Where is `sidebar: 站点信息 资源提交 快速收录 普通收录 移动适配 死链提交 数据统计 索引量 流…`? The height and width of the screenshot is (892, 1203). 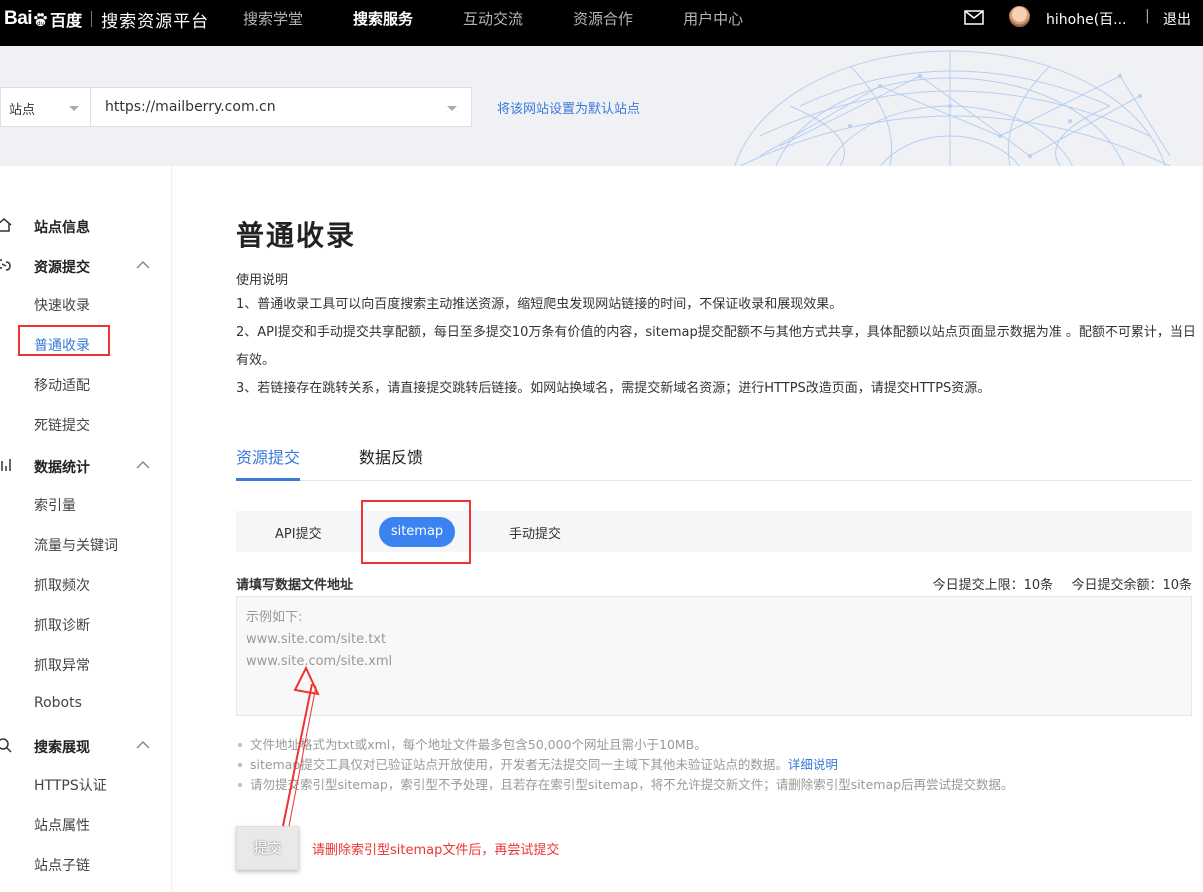 sidebar: 站点信息 资源提交 快速收录 普通收录 移动适配 死链提交 数据统计 索引量 流… is located at coordinates (86, 529).